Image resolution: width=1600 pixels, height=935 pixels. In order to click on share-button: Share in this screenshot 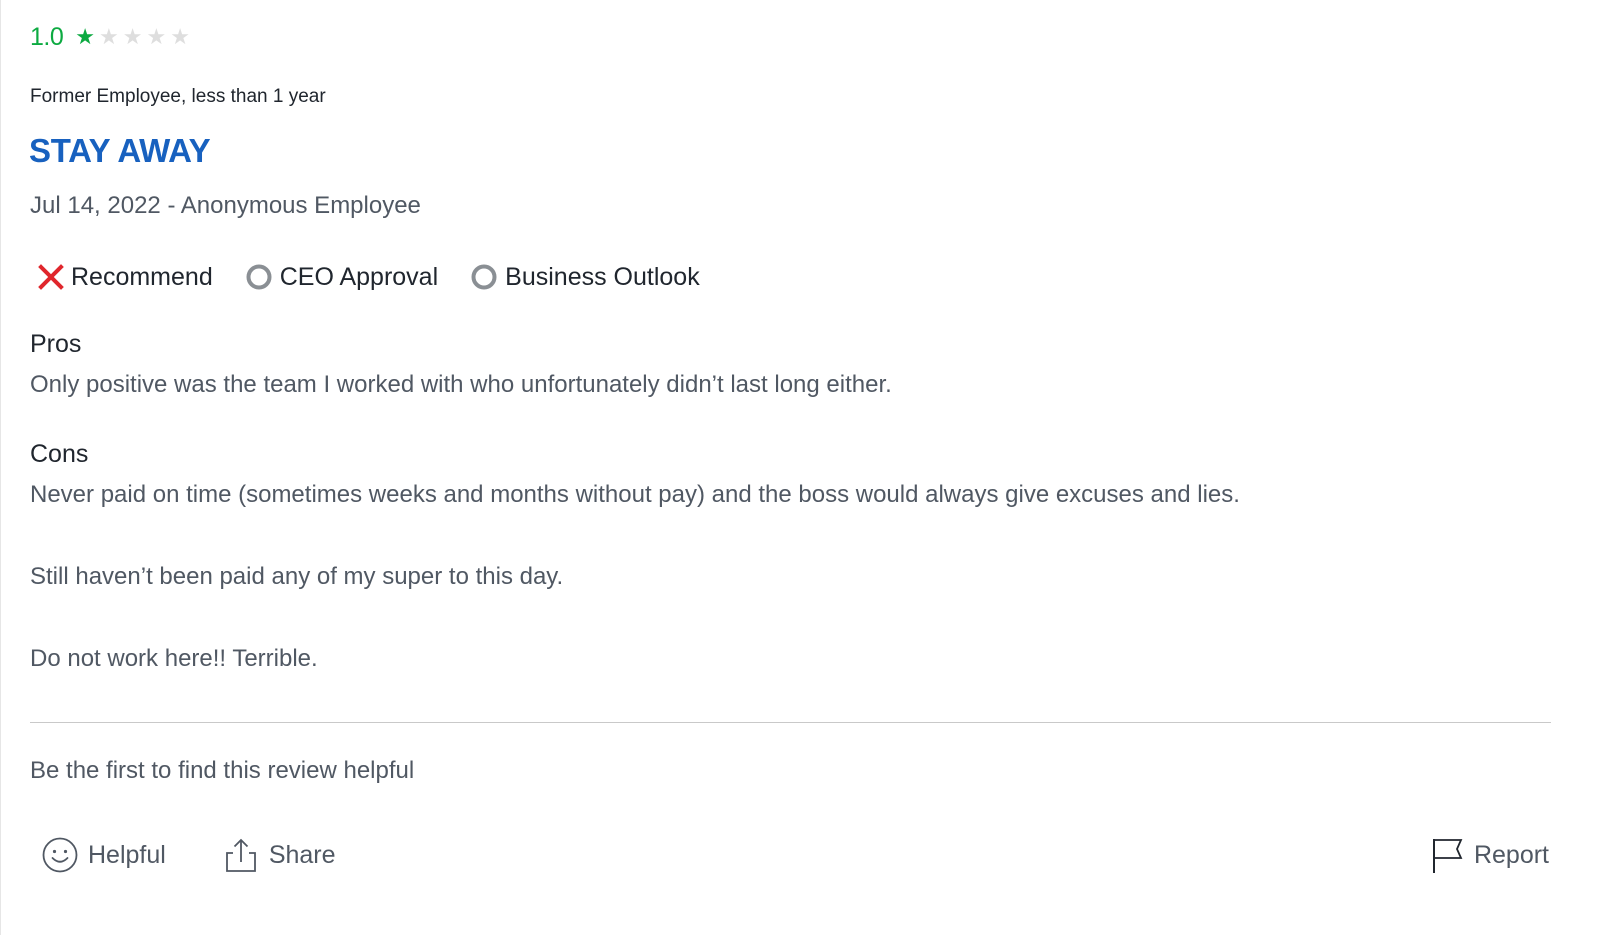, I will do `click(279, 855)`.